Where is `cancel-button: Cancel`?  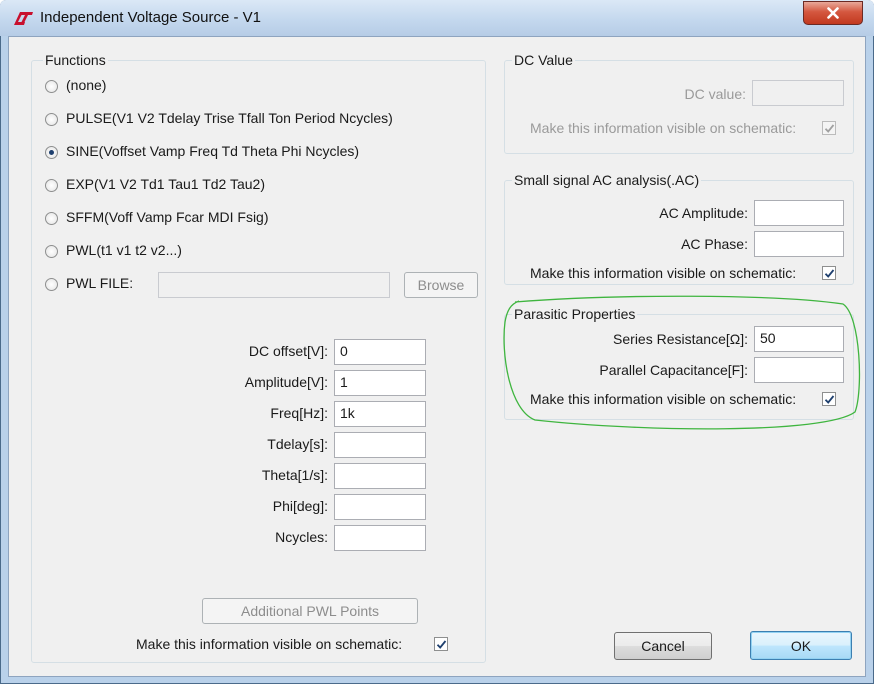
cancel-button: Cancel is located at coordinates (663, 646).